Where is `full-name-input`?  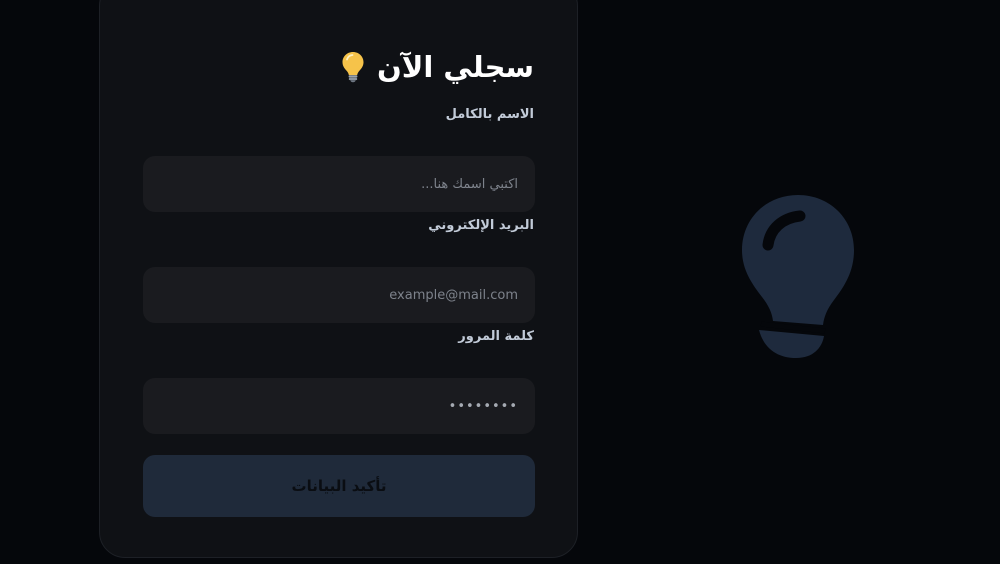
full-name-input is located at coordinates (339, 184).